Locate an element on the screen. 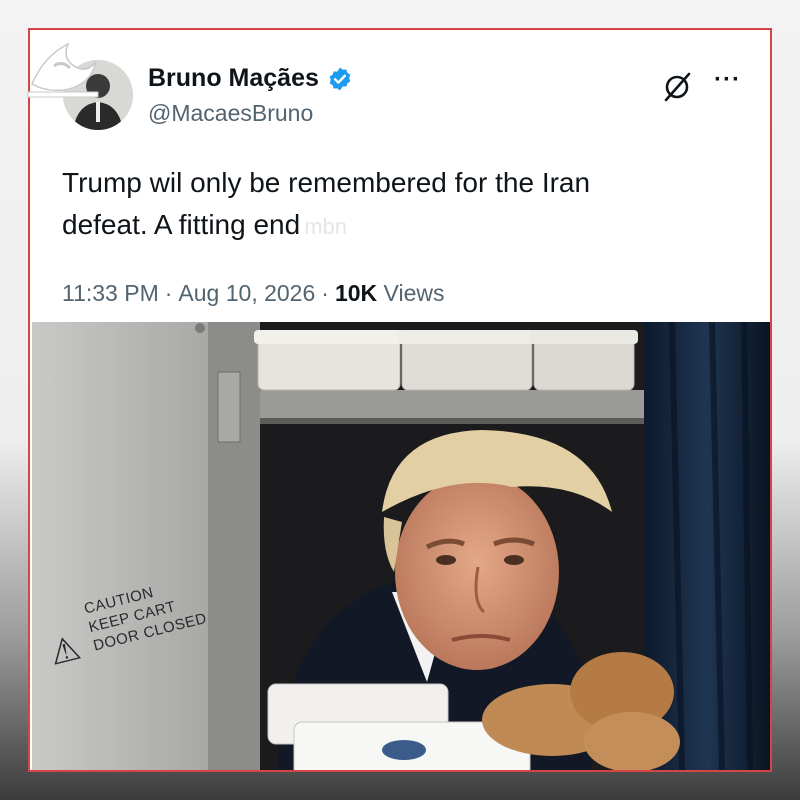  display-name: Bruno Maçães is located at coordinates (233, 78).